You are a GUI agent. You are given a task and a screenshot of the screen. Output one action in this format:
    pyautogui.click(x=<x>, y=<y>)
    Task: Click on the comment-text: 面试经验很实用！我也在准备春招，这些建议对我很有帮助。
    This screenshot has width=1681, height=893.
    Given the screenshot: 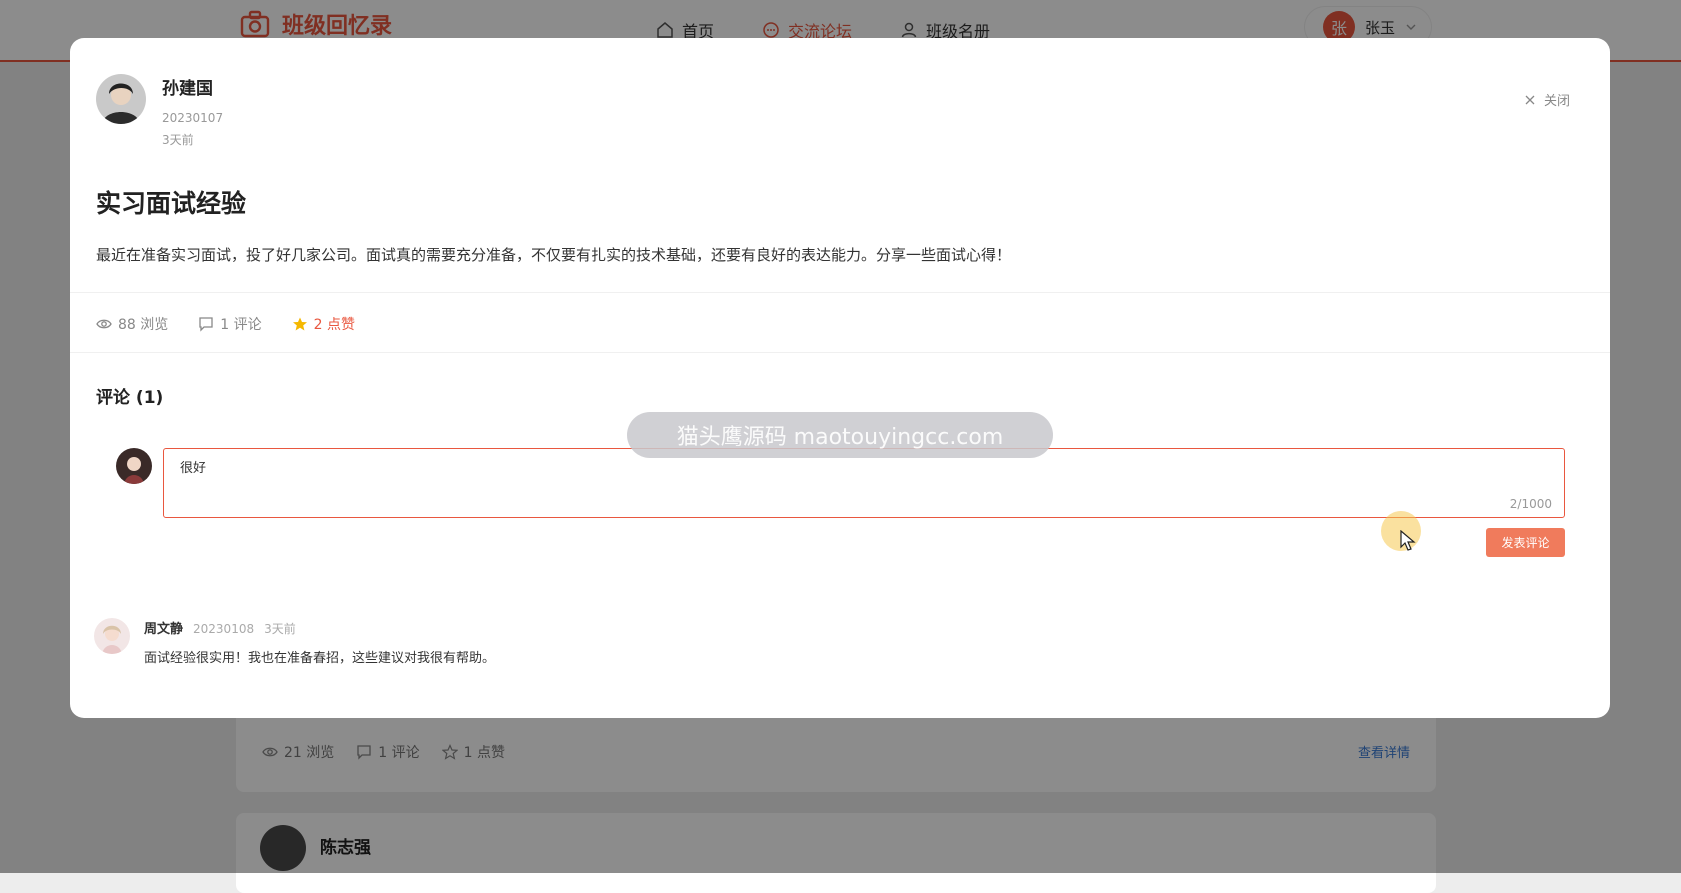 What is the action you would take?
    pyautogui.click(x=320, y=658)
    